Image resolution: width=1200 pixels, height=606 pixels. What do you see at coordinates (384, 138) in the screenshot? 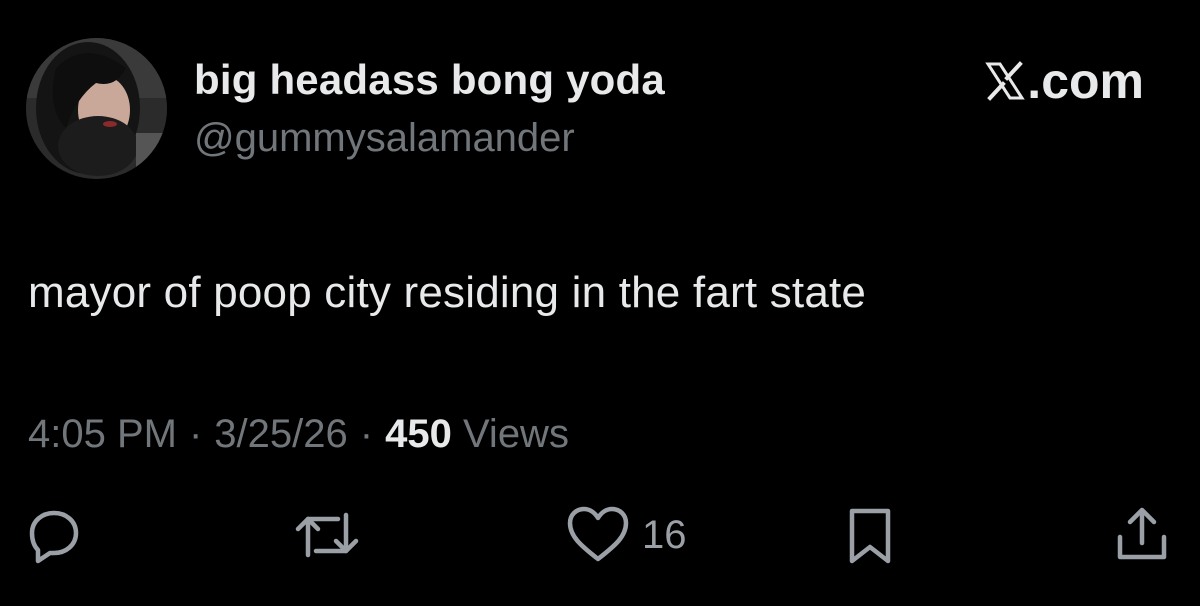
I see `author-handle: @gummysalamander` at bounding box center [384, 138].